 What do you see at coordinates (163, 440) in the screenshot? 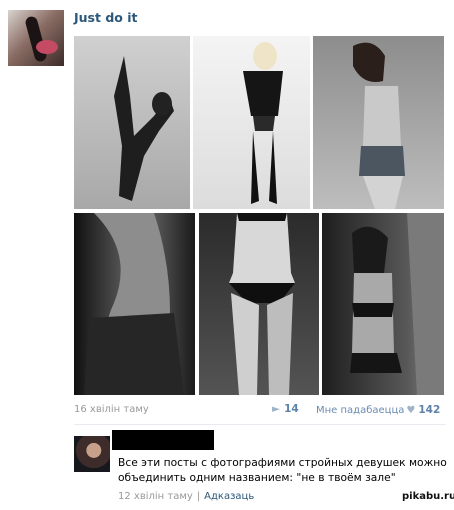
I see `comment-author-name-redacted` at bounding box center [163, 440].